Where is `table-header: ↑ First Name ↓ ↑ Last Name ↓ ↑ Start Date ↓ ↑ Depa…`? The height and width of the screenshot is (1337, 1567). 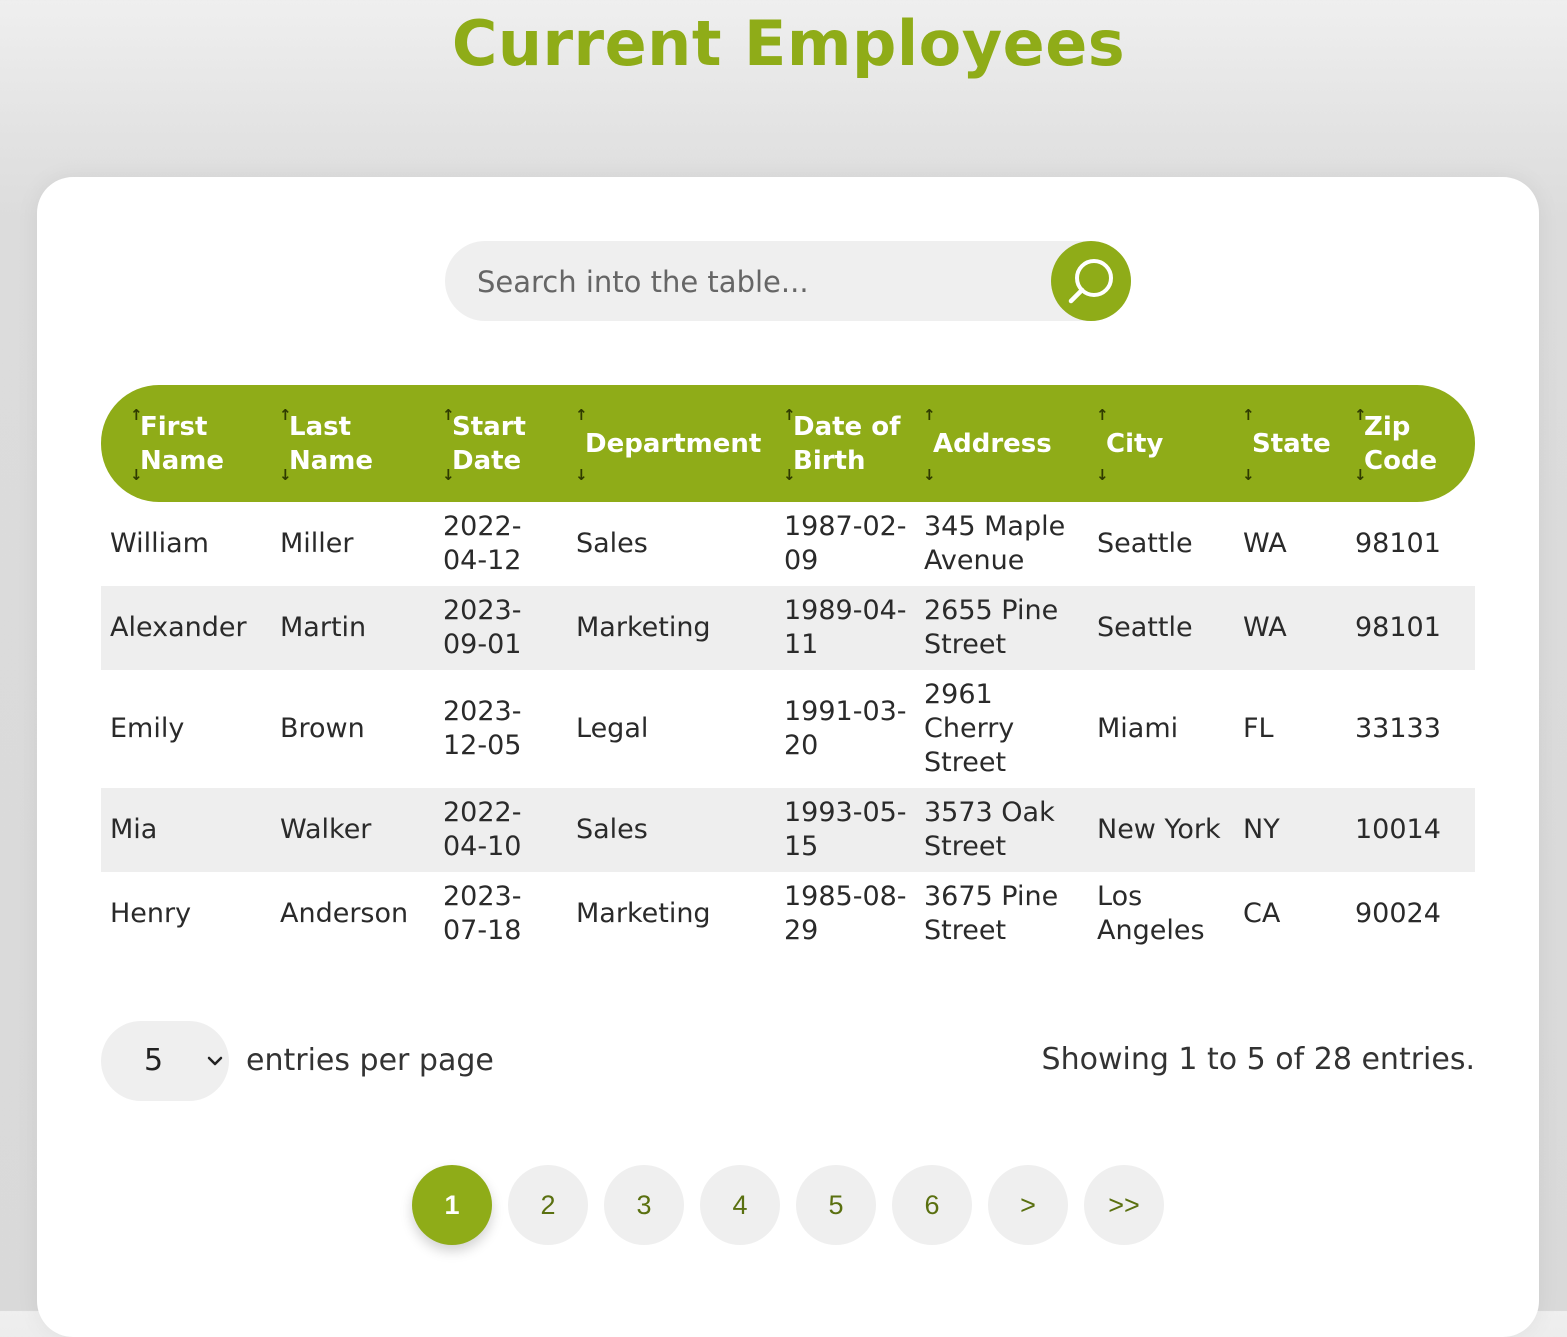 table-header: ↑ First Name ↓ ↑ Last Name ↓ ↑ Start Date ↓ ↑ Depa… is located at coordinates (788, 443).